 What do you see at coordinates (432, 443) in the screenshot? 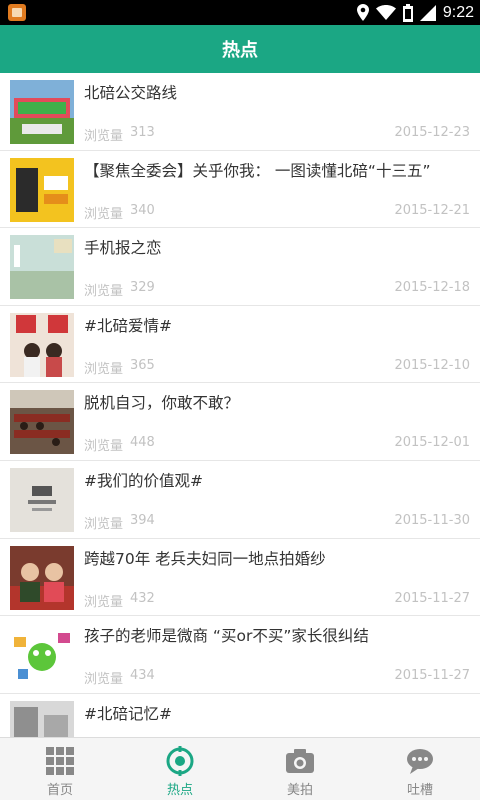
I see `item-date: 2015-12-01` at bounding box center [432, 443].